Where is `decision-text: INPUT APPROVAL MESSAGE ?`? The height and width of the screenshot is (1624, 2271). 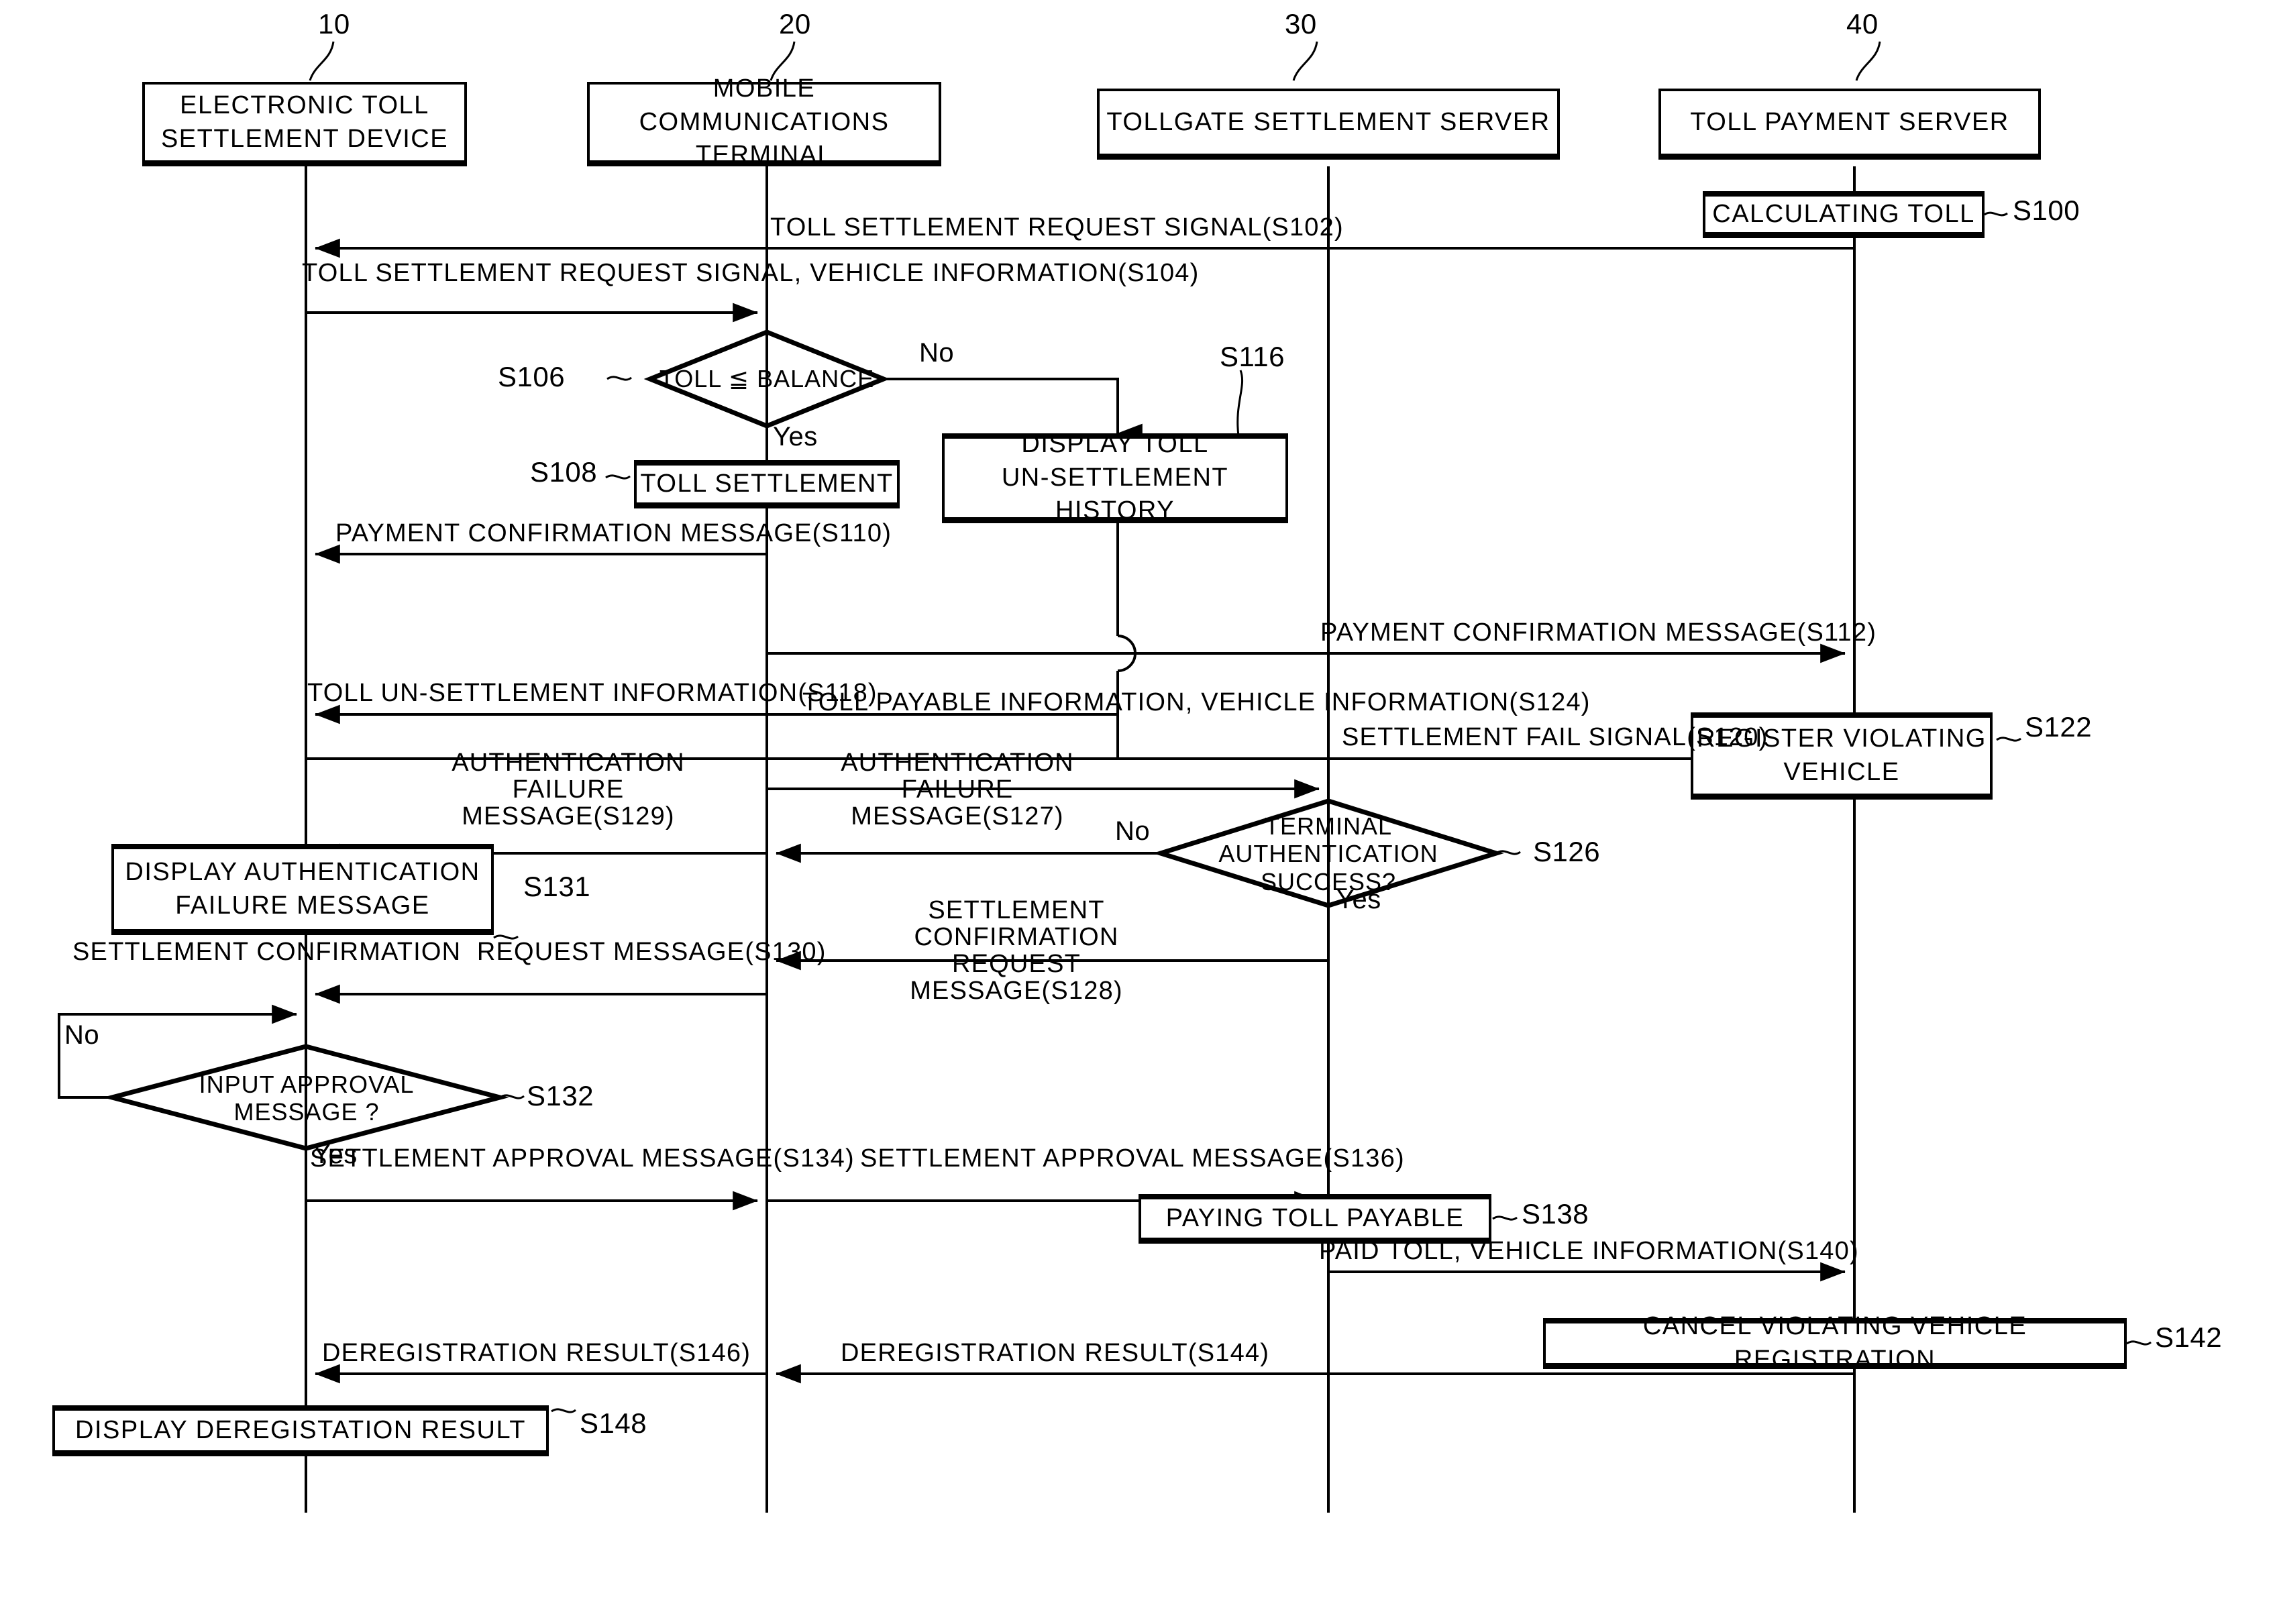
decision-text: INPUT APPROVAL MESSAGE ? is located at coordinates (307, 1098).